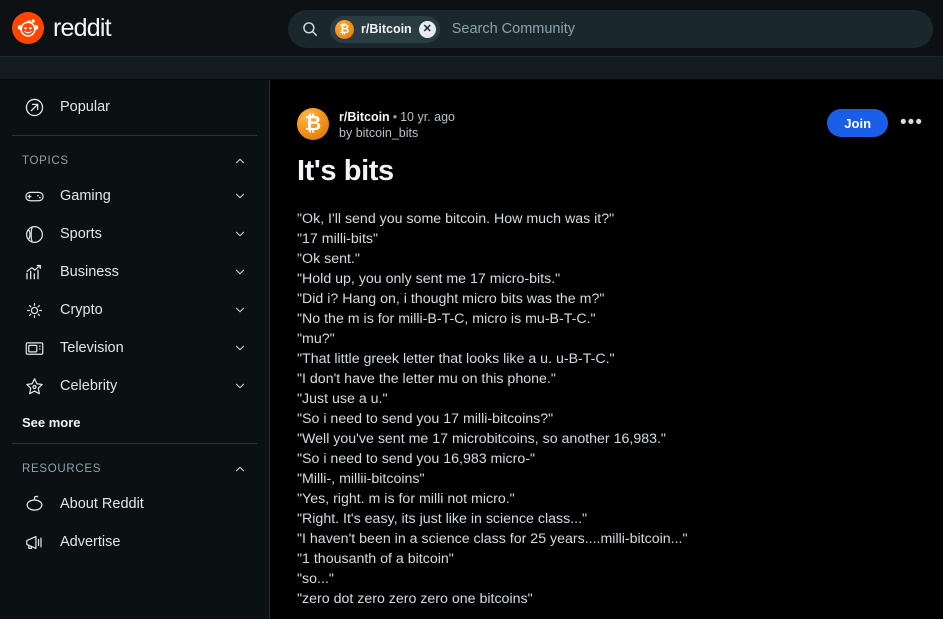  What do you see at coordinates (310, 29) in the screenshot?
I see `search-icon` at bounding box center [310, 29].